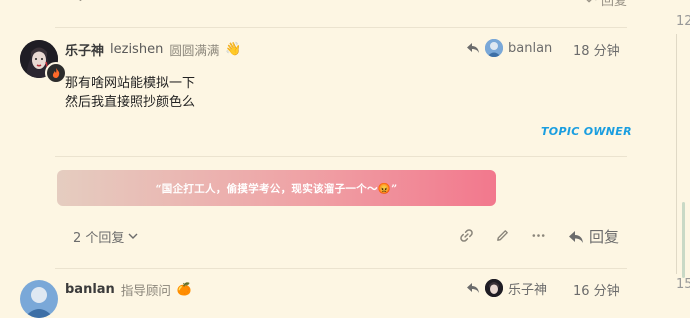  Describe the element at coordinates (99, 238) in the screenshot. I see `replies-count-label: 2 个回复` at that location.